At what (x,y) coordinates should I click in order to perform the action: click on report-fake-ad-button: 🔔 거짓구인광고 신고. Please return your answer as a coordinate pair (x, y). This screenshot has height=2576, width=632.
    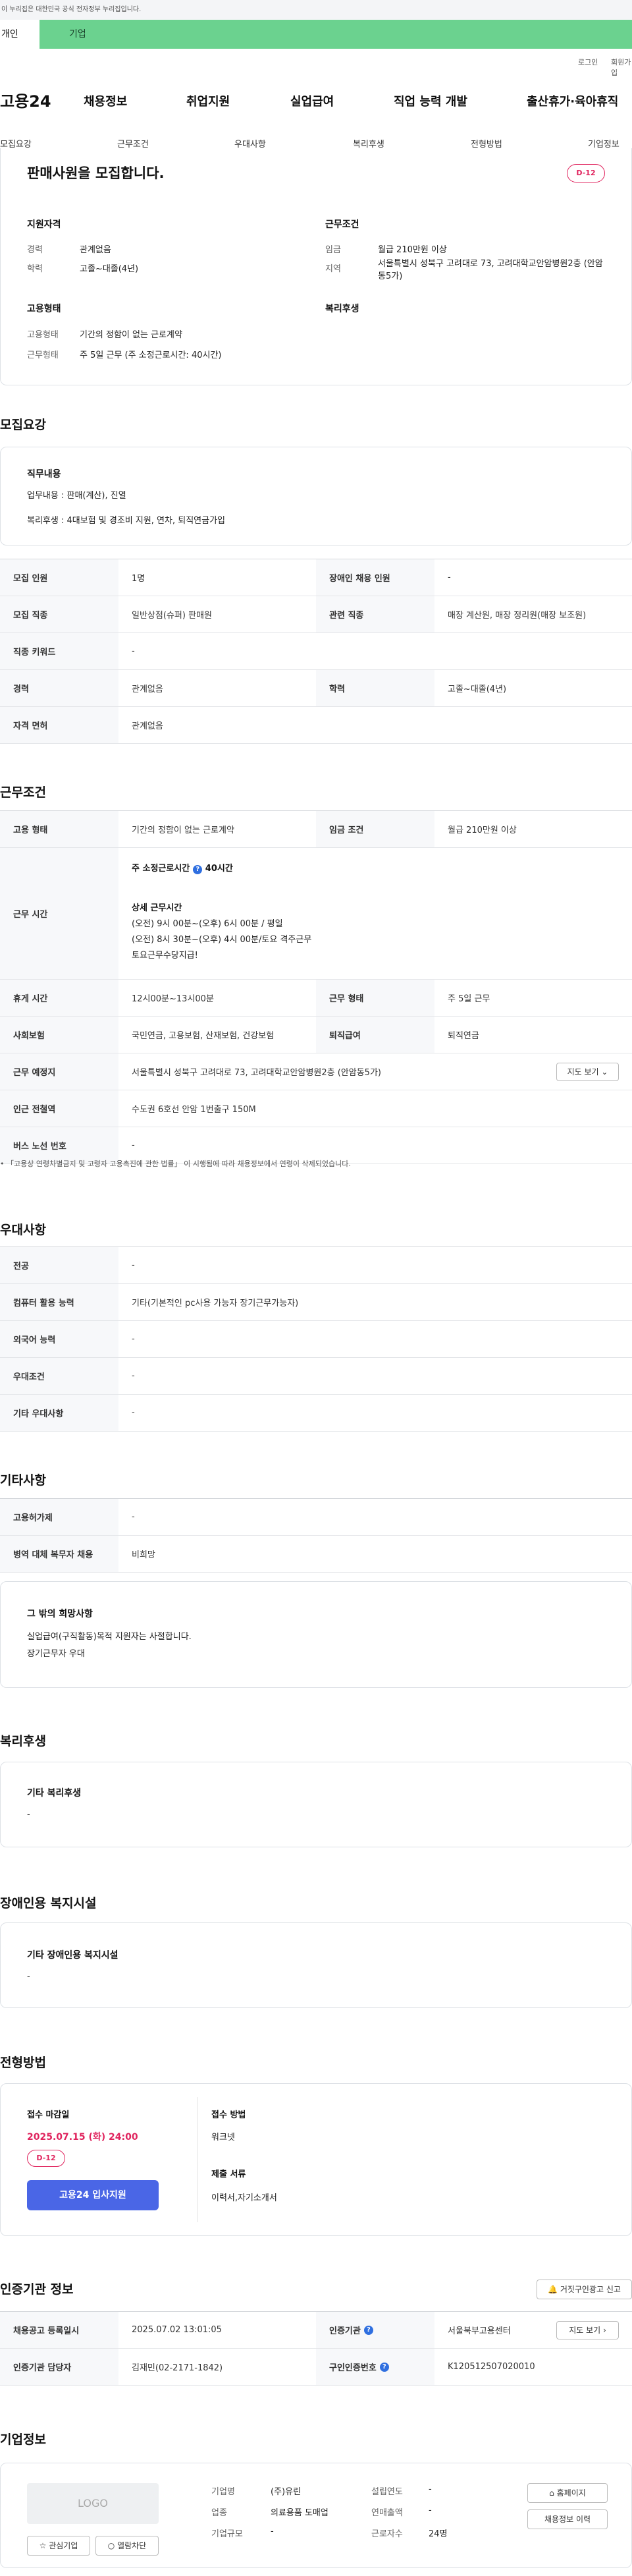
    Looking at the image, I should click on (584, 2289).